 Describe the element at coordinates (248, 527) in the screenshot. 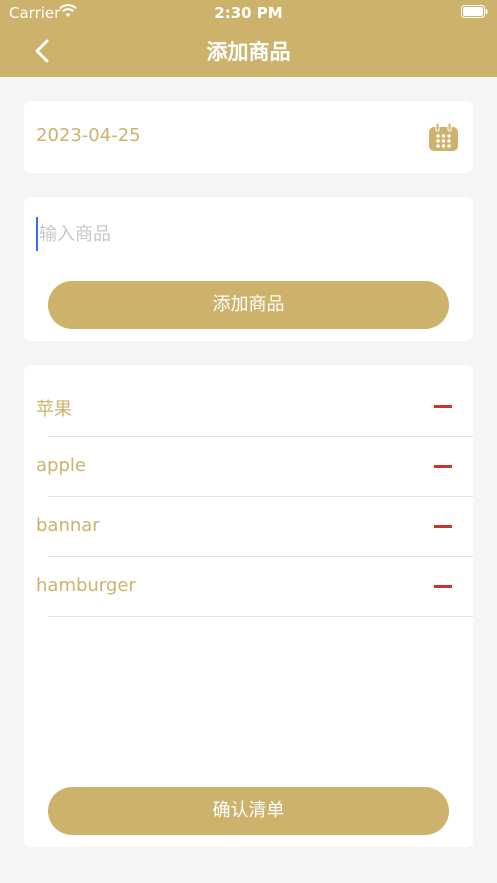

I see `list-item: bannar` at that location.